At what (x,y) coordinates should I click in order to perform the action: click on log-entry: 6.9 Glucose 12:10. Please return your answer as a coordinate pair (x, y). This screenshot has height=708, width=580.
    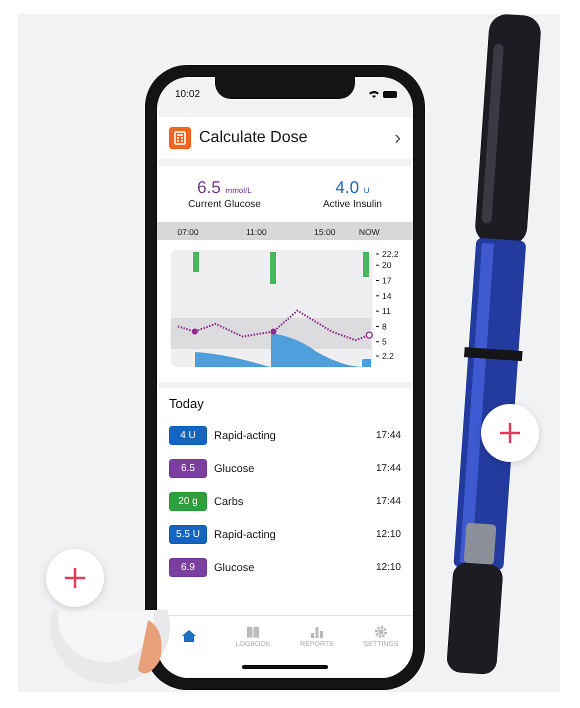
    Looking at the image, I should click on (285, 567).